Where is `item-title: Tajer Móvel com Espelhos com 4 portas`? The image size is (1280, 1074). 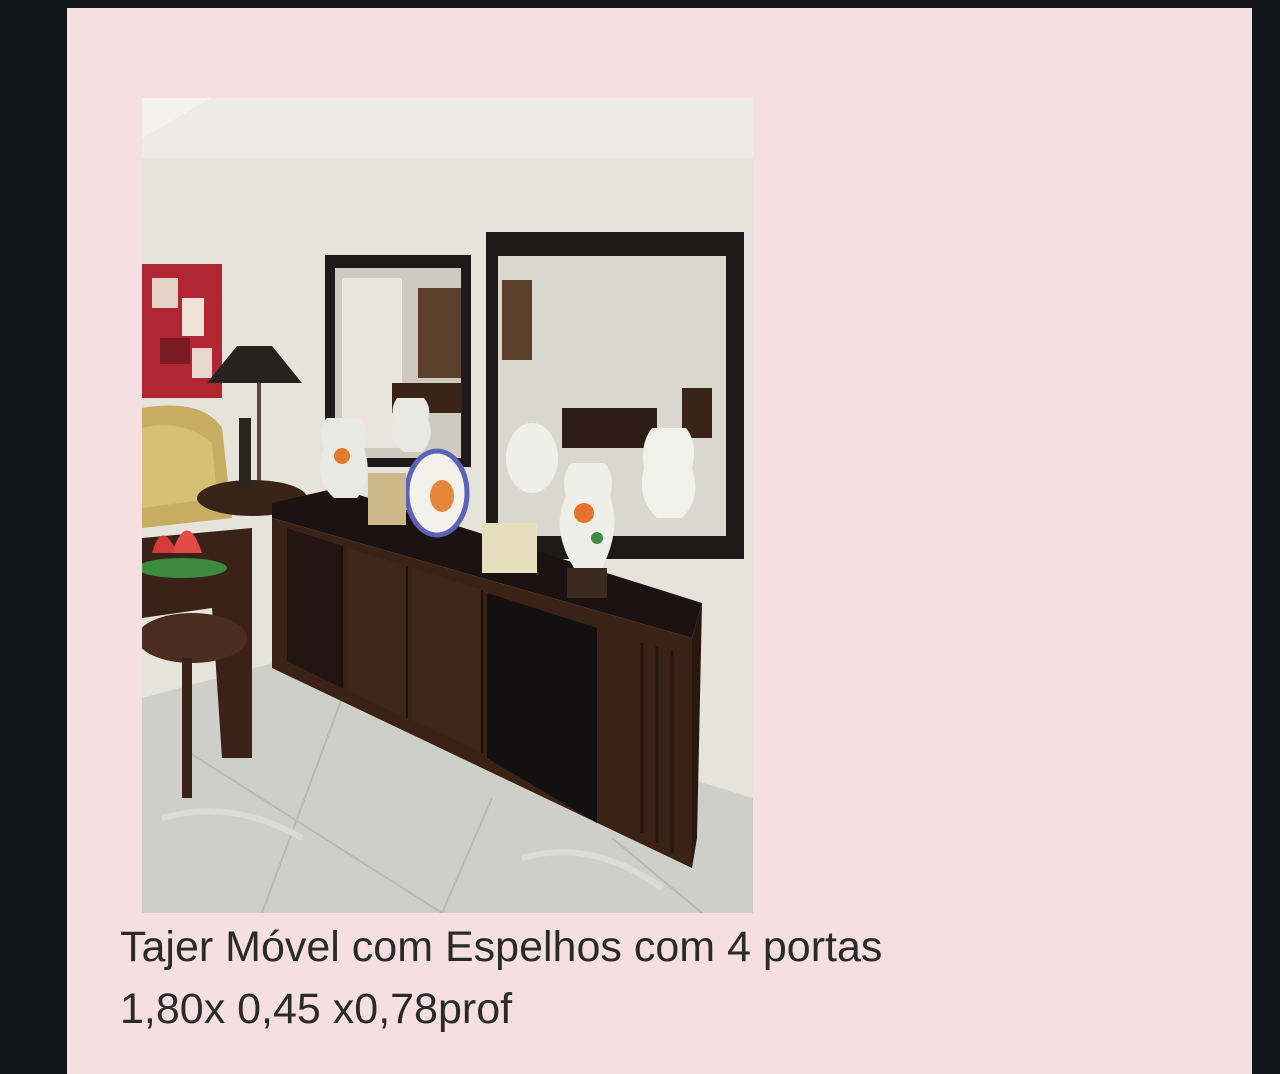
item-title: Tajer Móvel com Espelhos com 4 portas is located at coordinates (501, 947).